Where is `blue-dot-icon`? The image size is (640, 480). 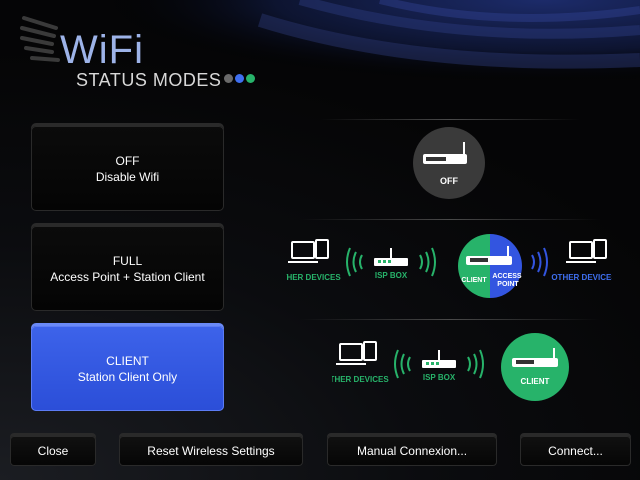
blue-dot-icon is located at coordinates (239, 78).